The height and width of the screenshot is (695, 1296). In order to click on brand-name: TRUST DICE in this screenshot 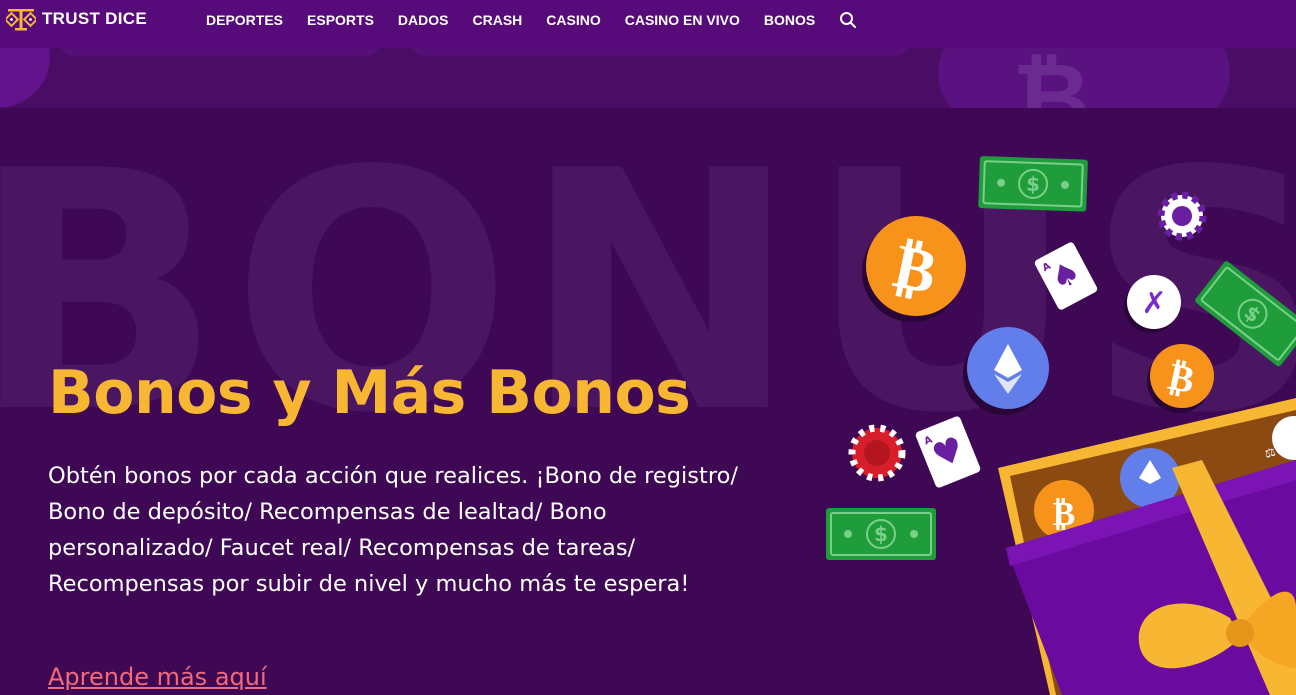, I will do `click(94, 18)`.